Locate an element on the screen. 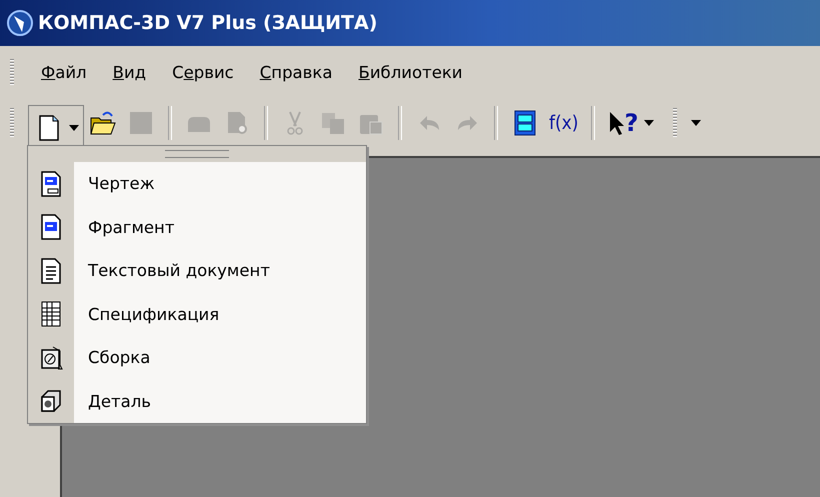 This screenshot has height=497, width=820. menu-item: Файл is located at coordinates (64, 72).